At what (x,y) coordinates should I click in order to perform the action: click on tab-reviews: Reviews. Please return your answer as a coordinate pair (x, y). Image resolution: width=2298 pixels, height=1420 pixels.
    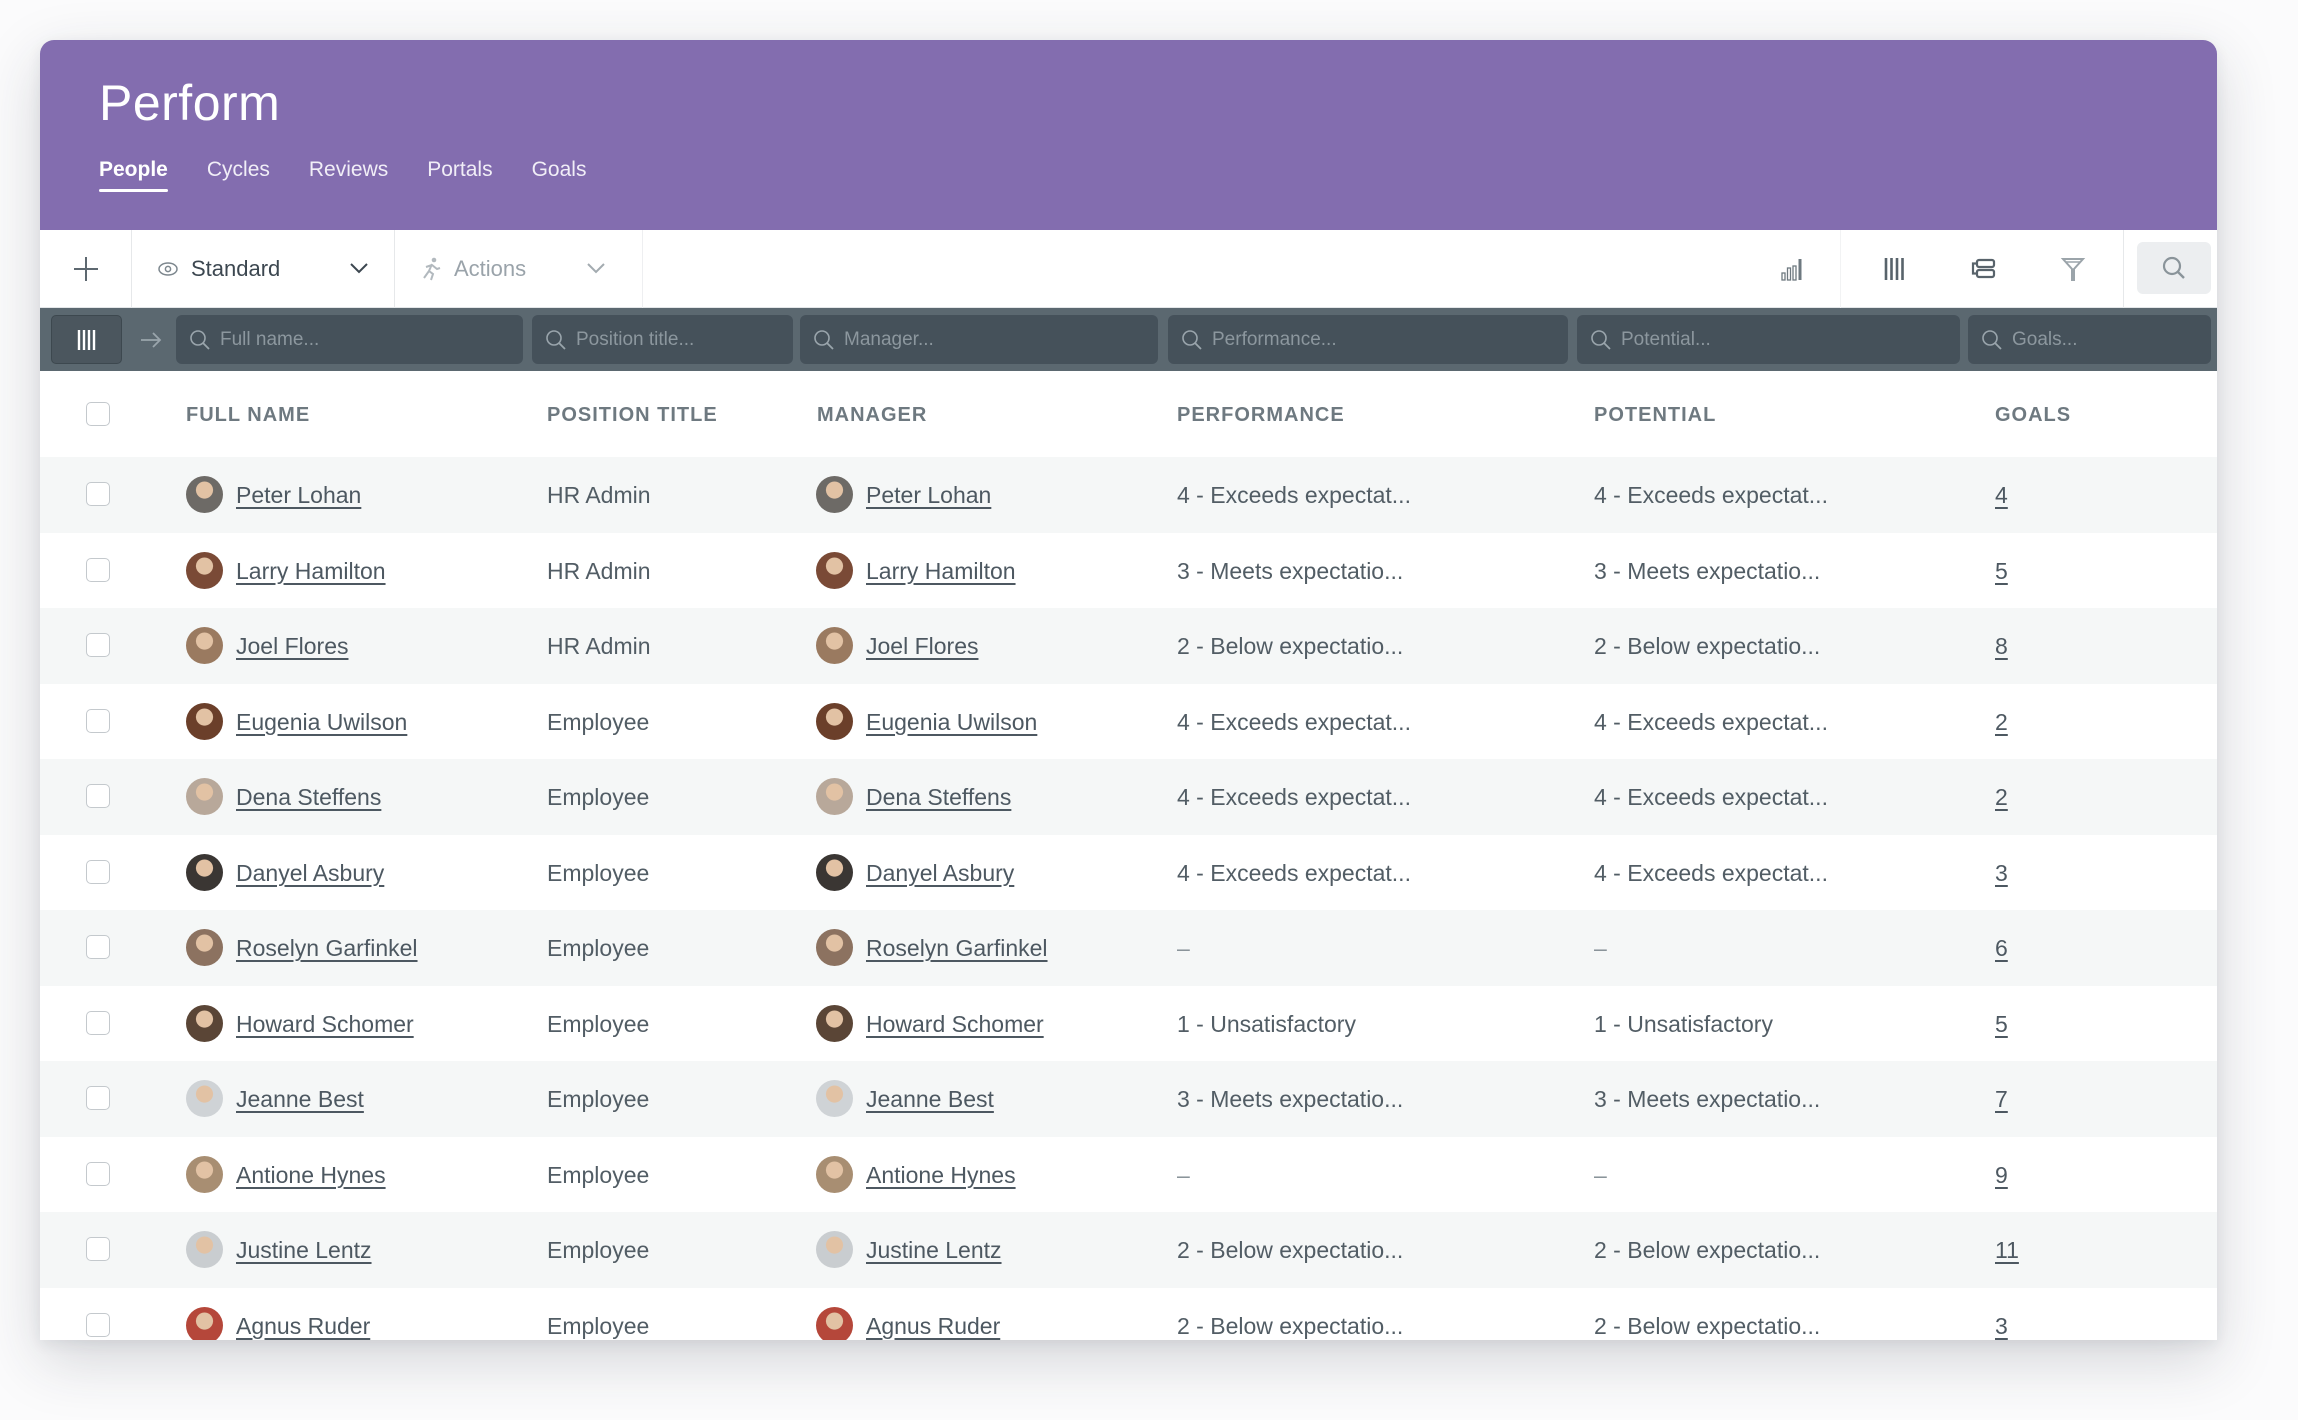
    Looking at the image, I should click on (348, 175).